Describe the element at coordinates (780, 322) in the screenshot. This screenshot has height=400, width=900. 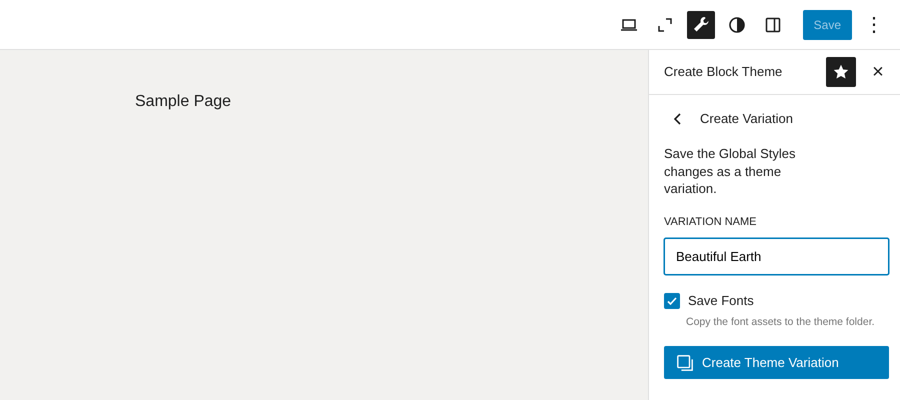
I see `help-text: Copy the font assets to the theme folder.` at that location.